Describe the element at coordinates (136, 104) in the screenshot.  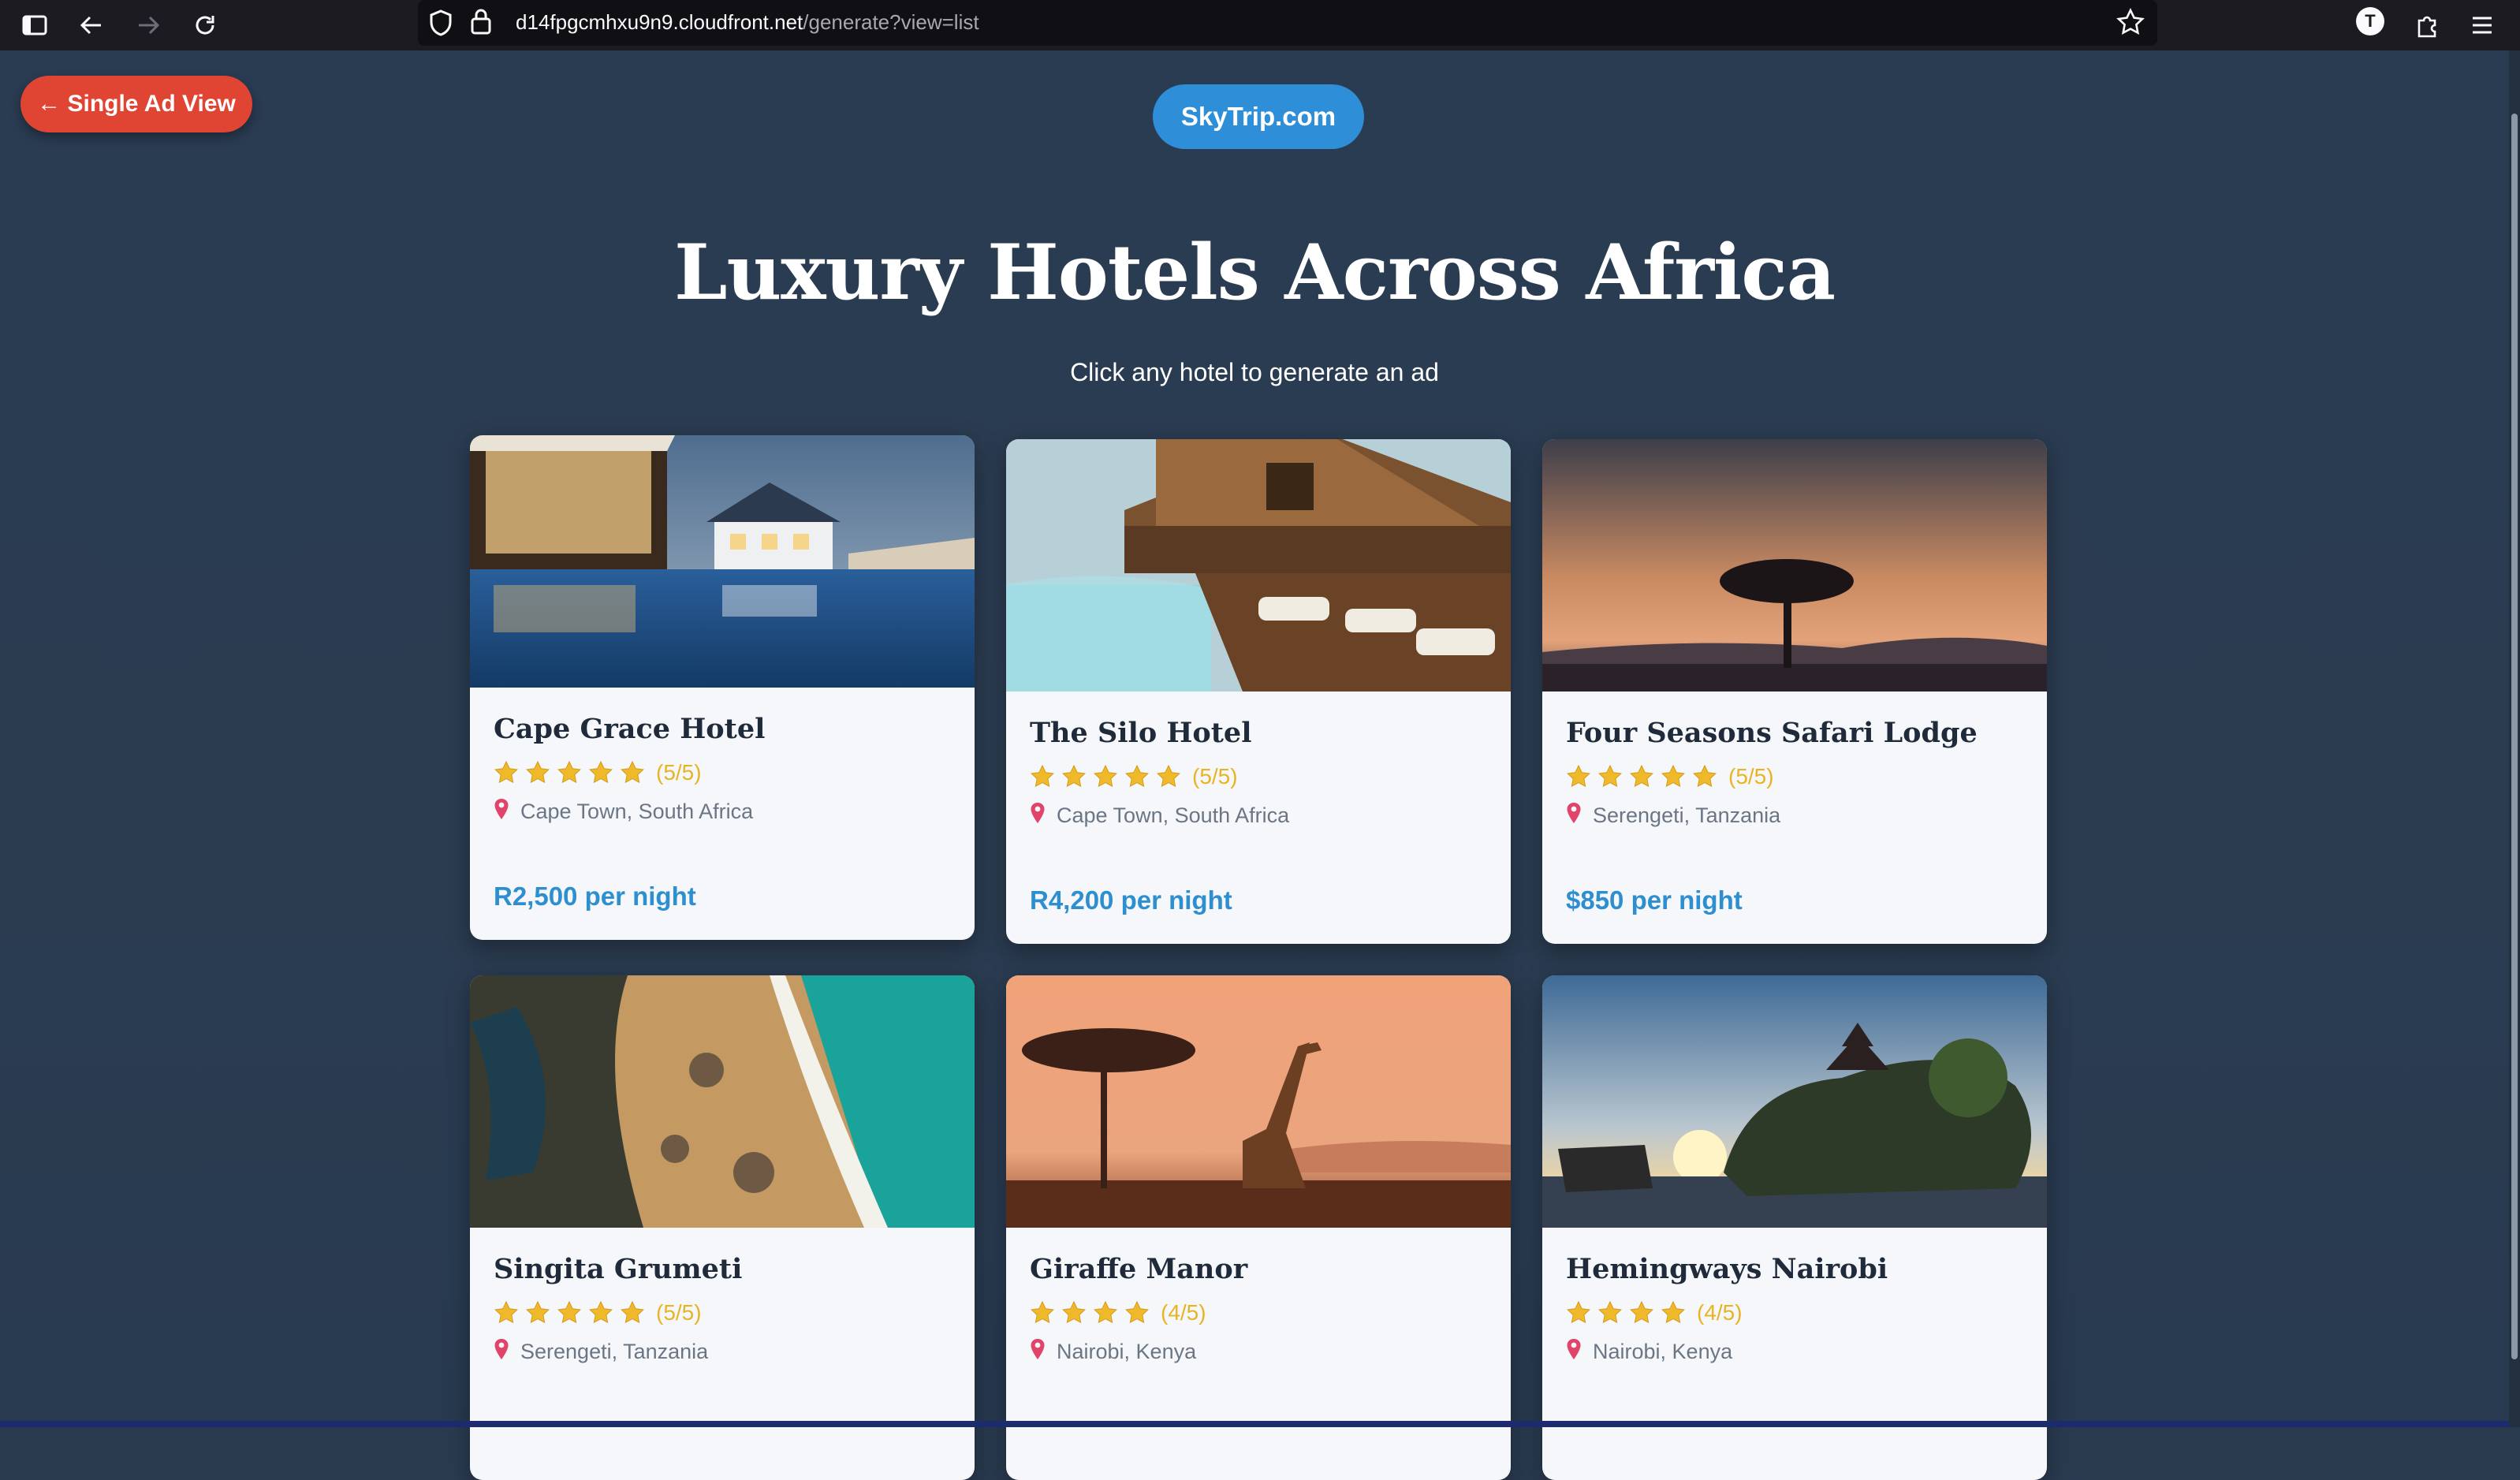
I see `single-ad-view-button: ← Single Ad View` at that location.